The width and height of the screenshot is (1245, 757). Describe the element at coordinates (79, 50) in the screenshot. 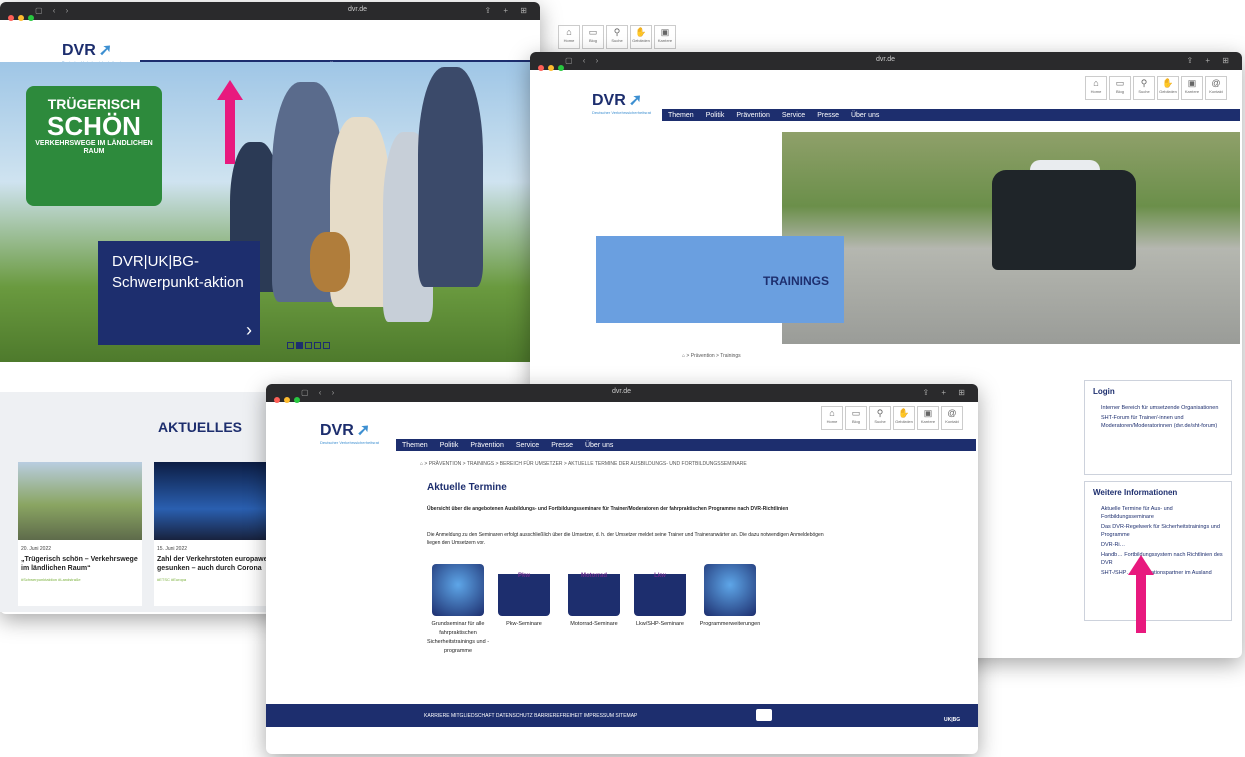

I see `logo-text: DVR` at that location.